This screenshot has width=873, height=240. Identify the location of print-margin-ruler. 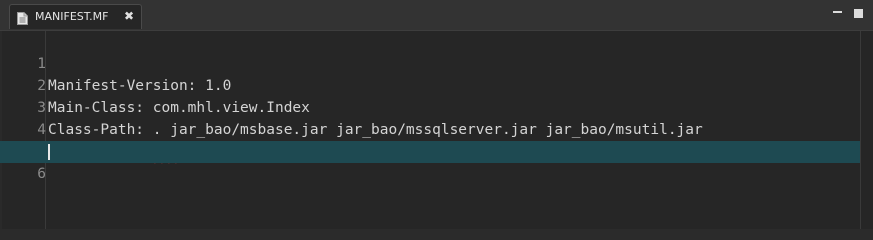
(860, 130).